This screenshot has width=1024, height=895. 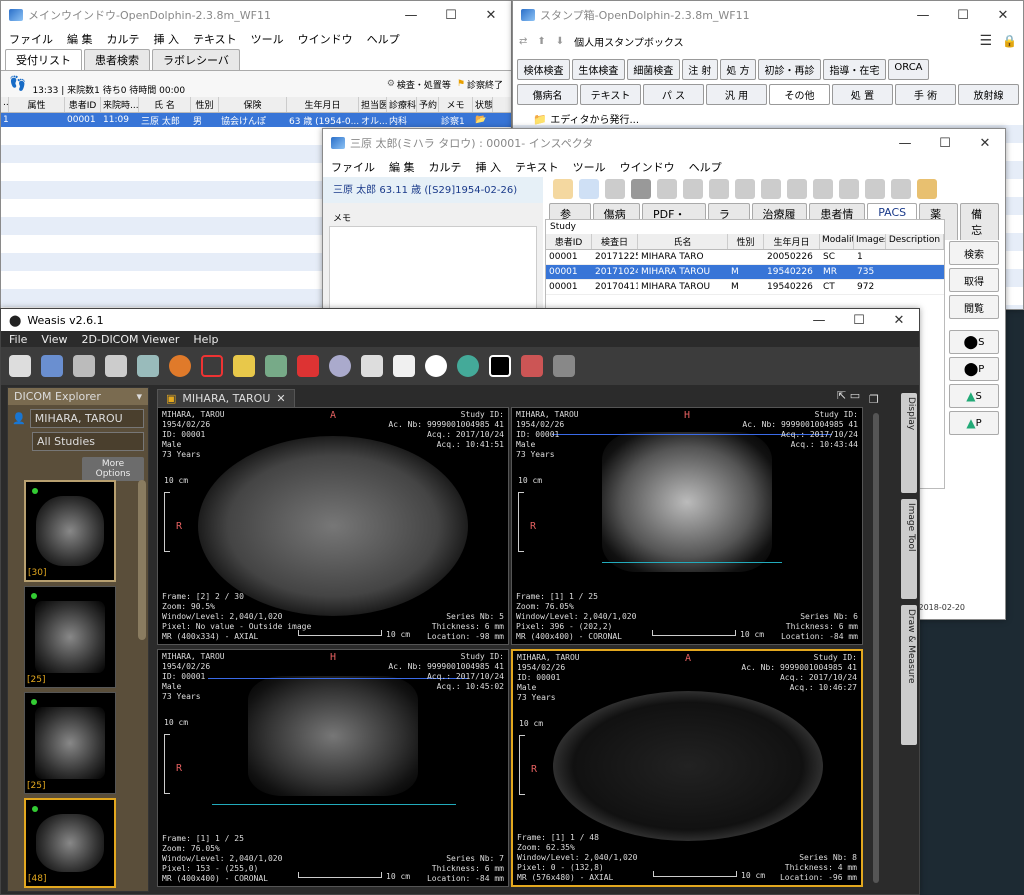 I want to click on stamp-tab: 注 射, so click(x=699, y=69).